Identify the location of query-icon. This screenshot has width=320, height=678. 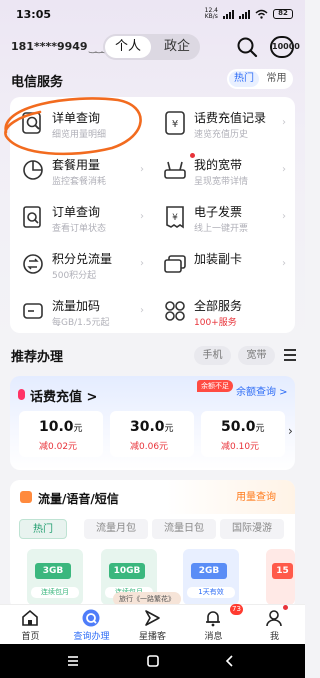
(91, 618).